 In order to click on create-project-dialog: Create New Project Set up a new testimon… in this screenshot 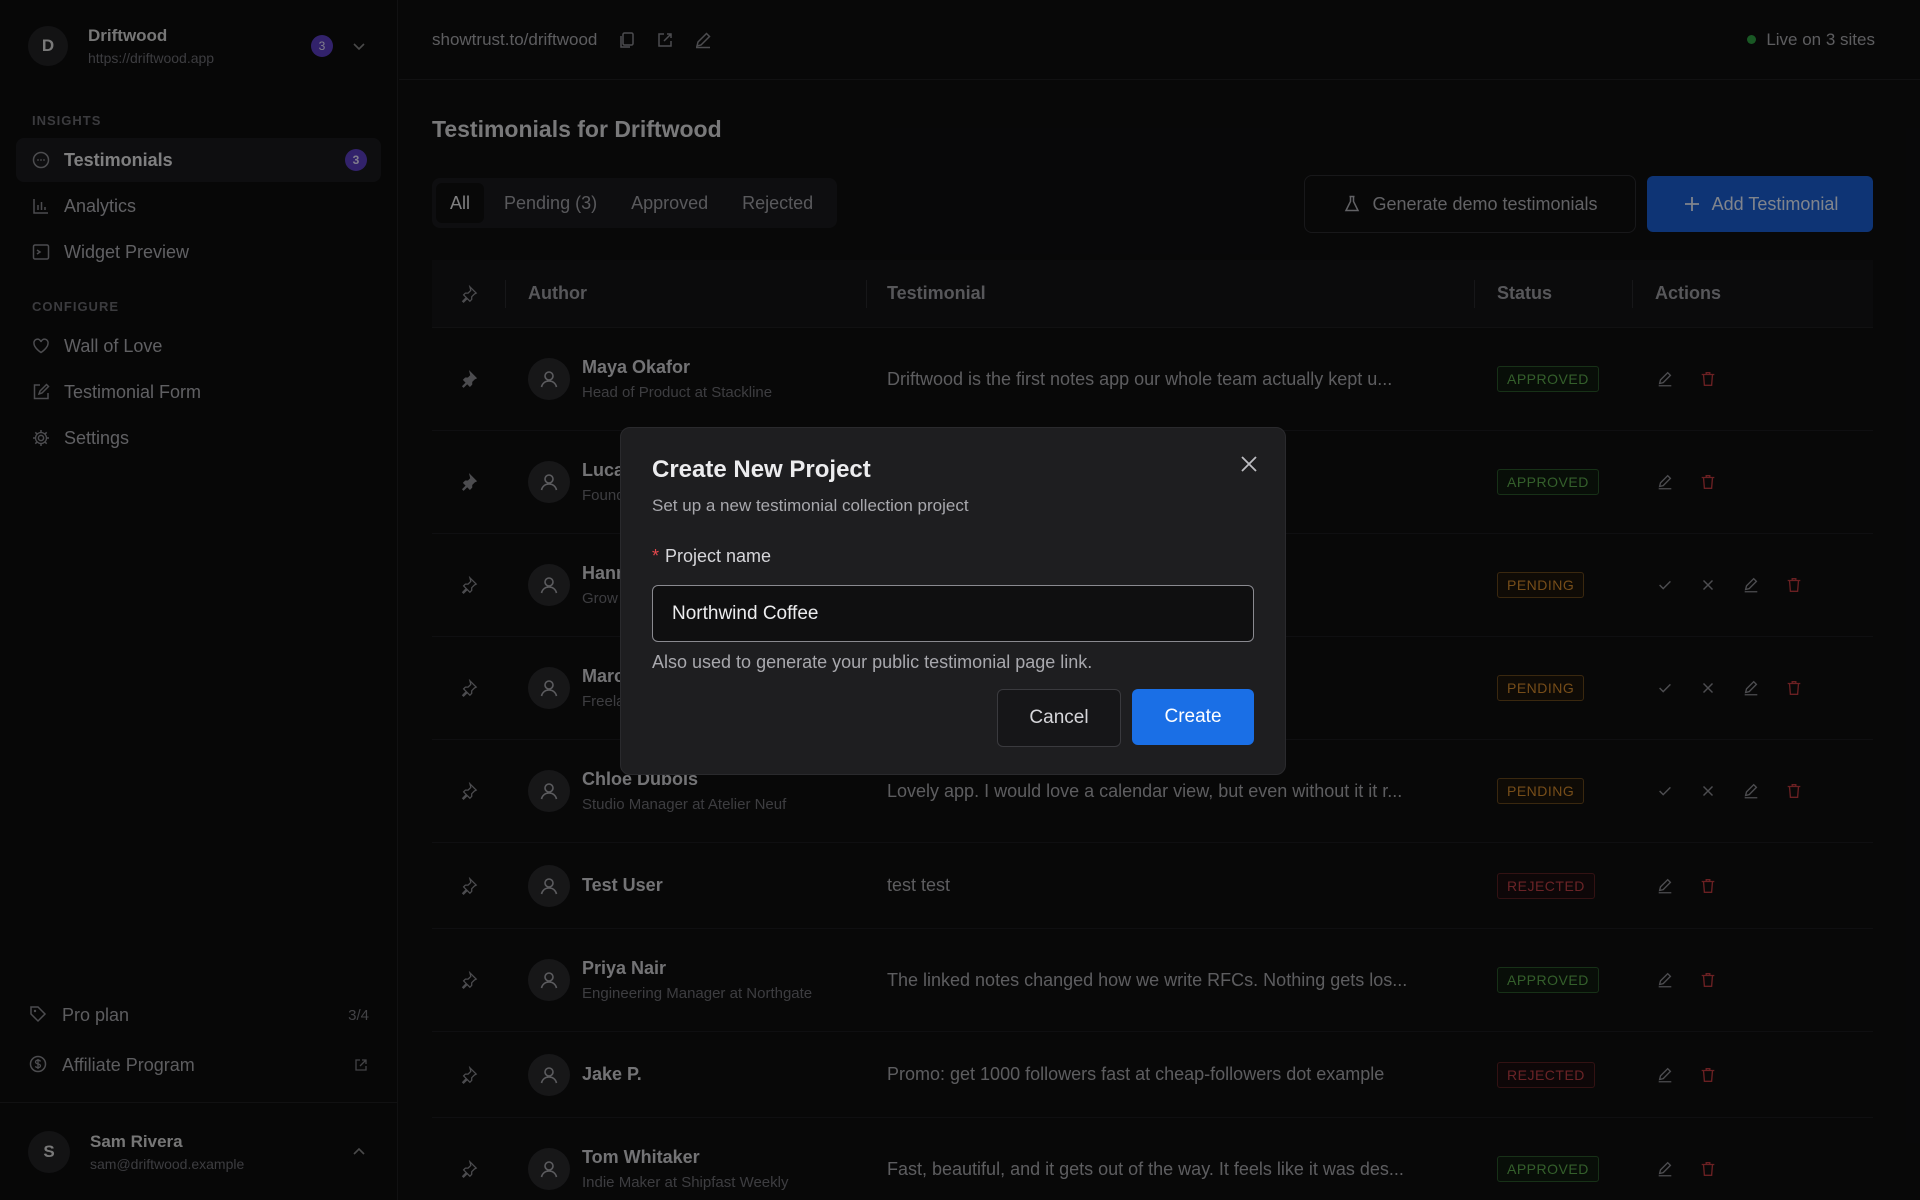, I will do `click(953, 601)`.